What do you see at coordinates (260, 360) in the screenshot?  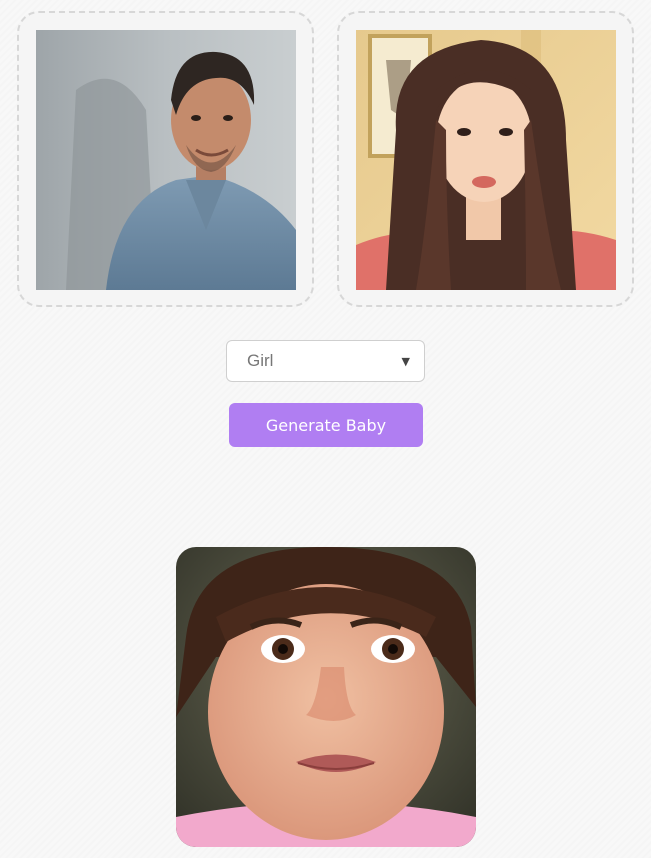 I see `gender-select-value: Girl` at bounding box center [260, 360].